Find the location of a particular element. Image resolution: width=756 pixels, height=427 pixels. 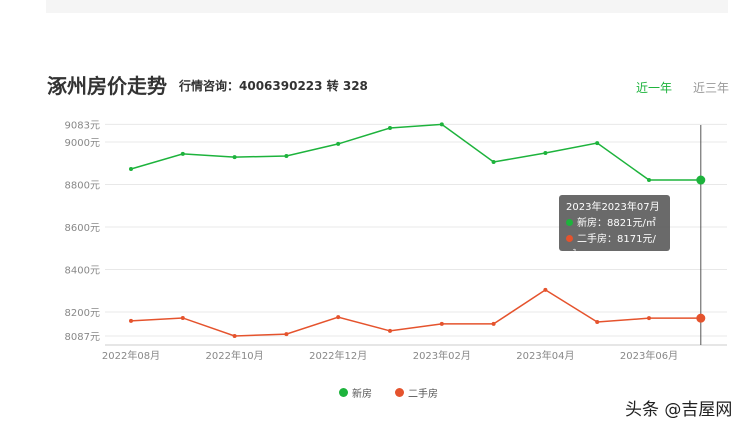

x-tick-label: 2022年12月 is located at coordinates (338, 355).